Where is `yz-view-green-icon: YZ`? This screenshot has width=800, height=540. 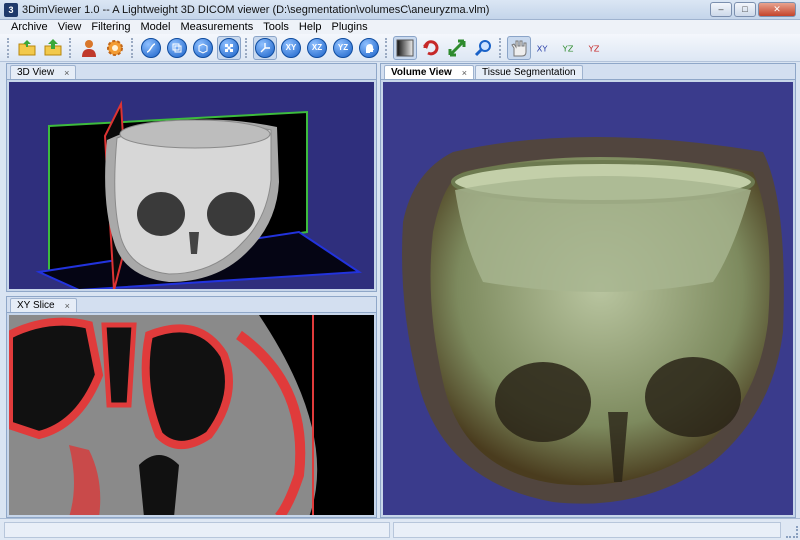 yz-view-green-icon: YZ is located at coordinates (568, 48).